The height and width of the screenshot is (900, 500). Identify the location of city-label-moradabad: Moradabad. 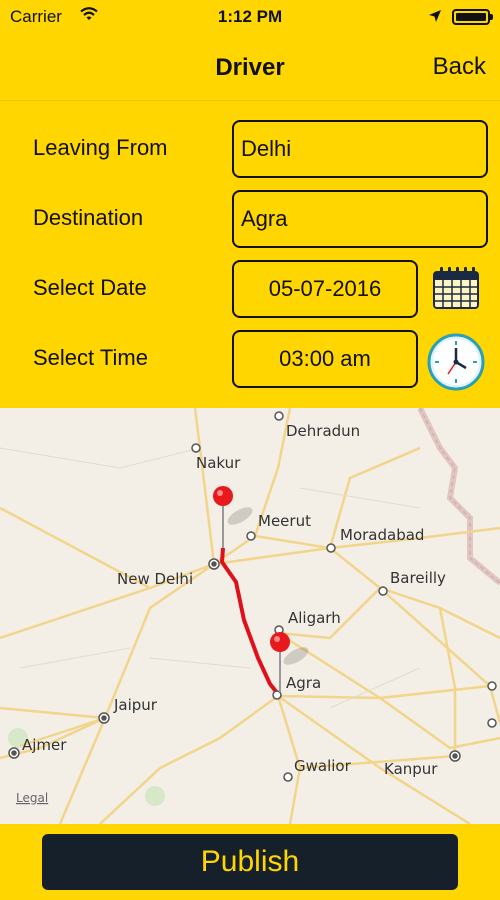
(382, 535).